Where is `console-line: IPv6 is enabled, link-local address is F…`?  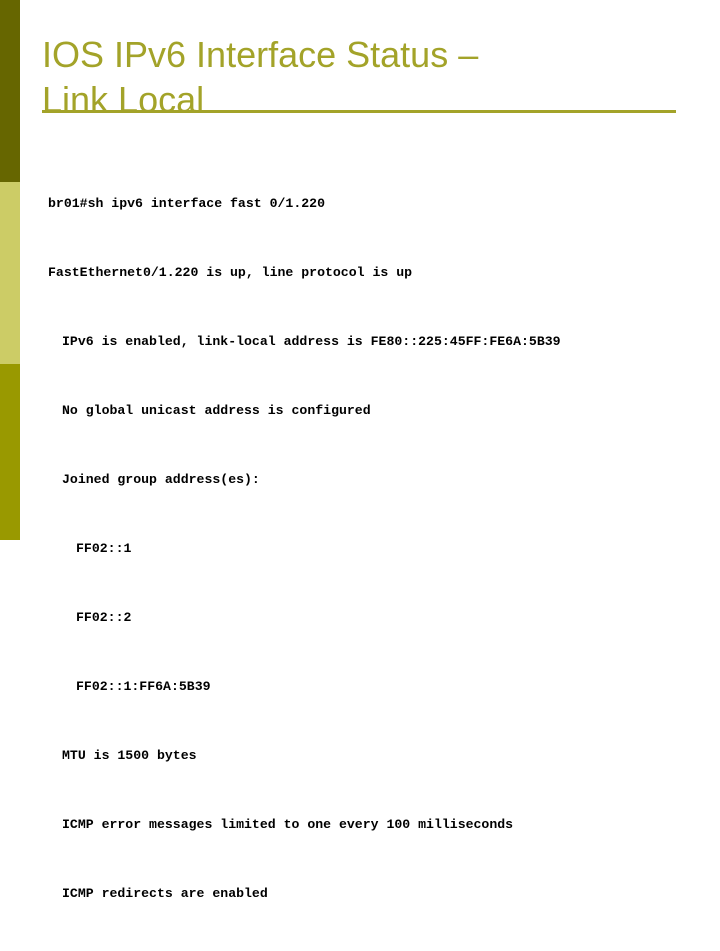 console-line: IPv6 is enabled, link-local address is F… is located at coordinates (311, 341).